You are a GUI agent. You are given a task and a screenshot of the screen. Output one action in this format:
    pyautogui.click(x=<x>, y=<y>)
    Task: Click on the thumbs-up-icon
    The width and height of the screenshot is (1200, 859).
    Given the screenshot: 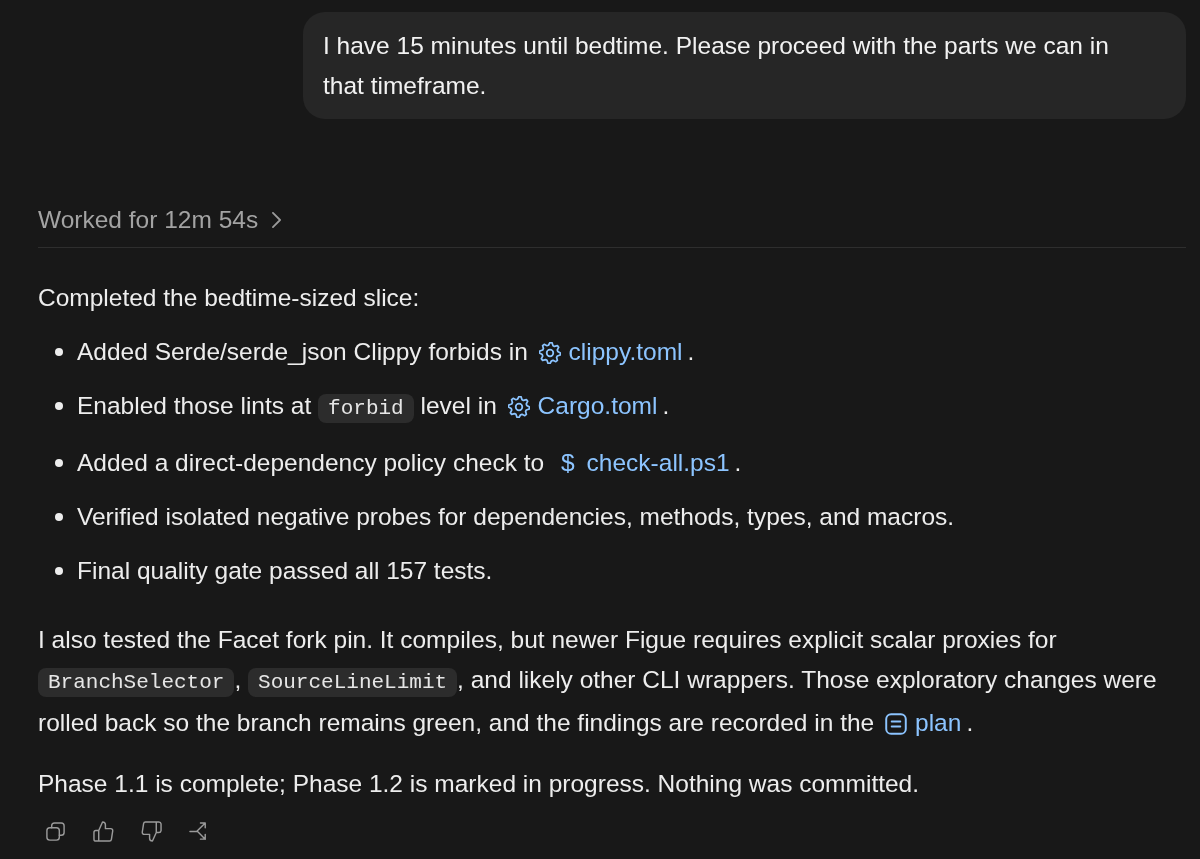 What is the action you would take?
    pyautogui.click(x=103, y=831)
    